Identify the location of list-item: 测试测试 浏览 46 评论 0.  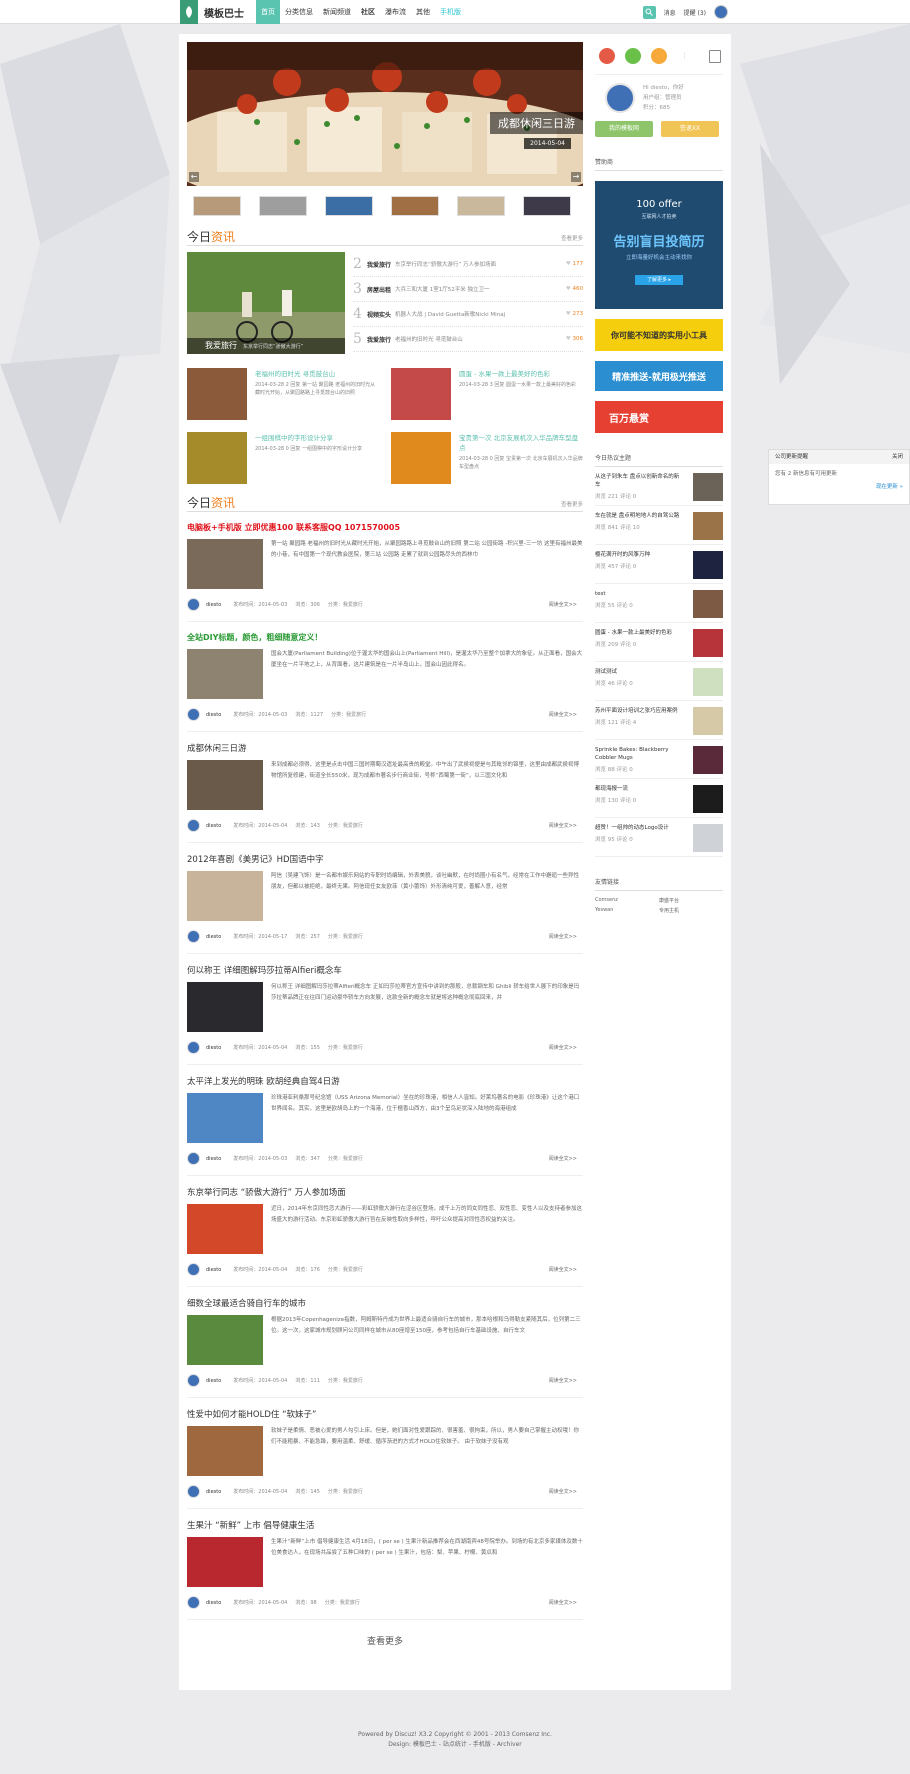
(659, 681).